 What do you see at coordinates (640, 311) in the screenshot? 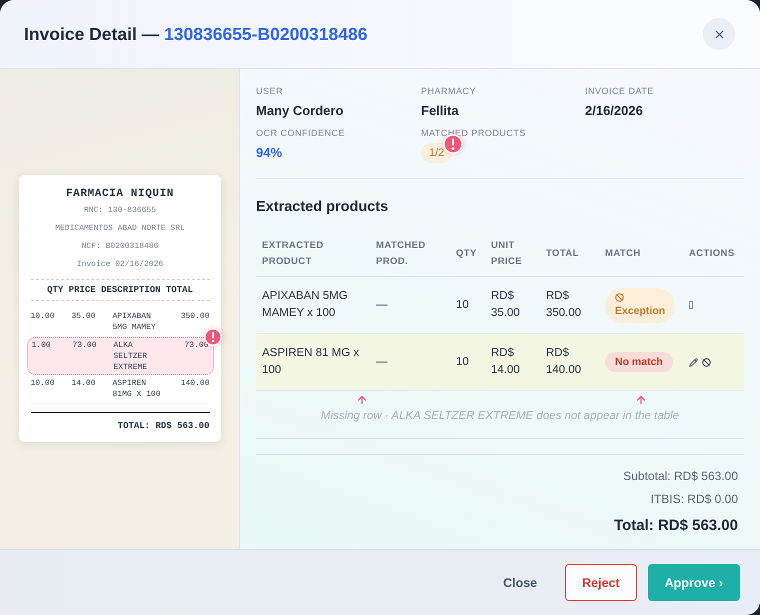
I see `status-label: Exception` at bounding box center [640, 311].